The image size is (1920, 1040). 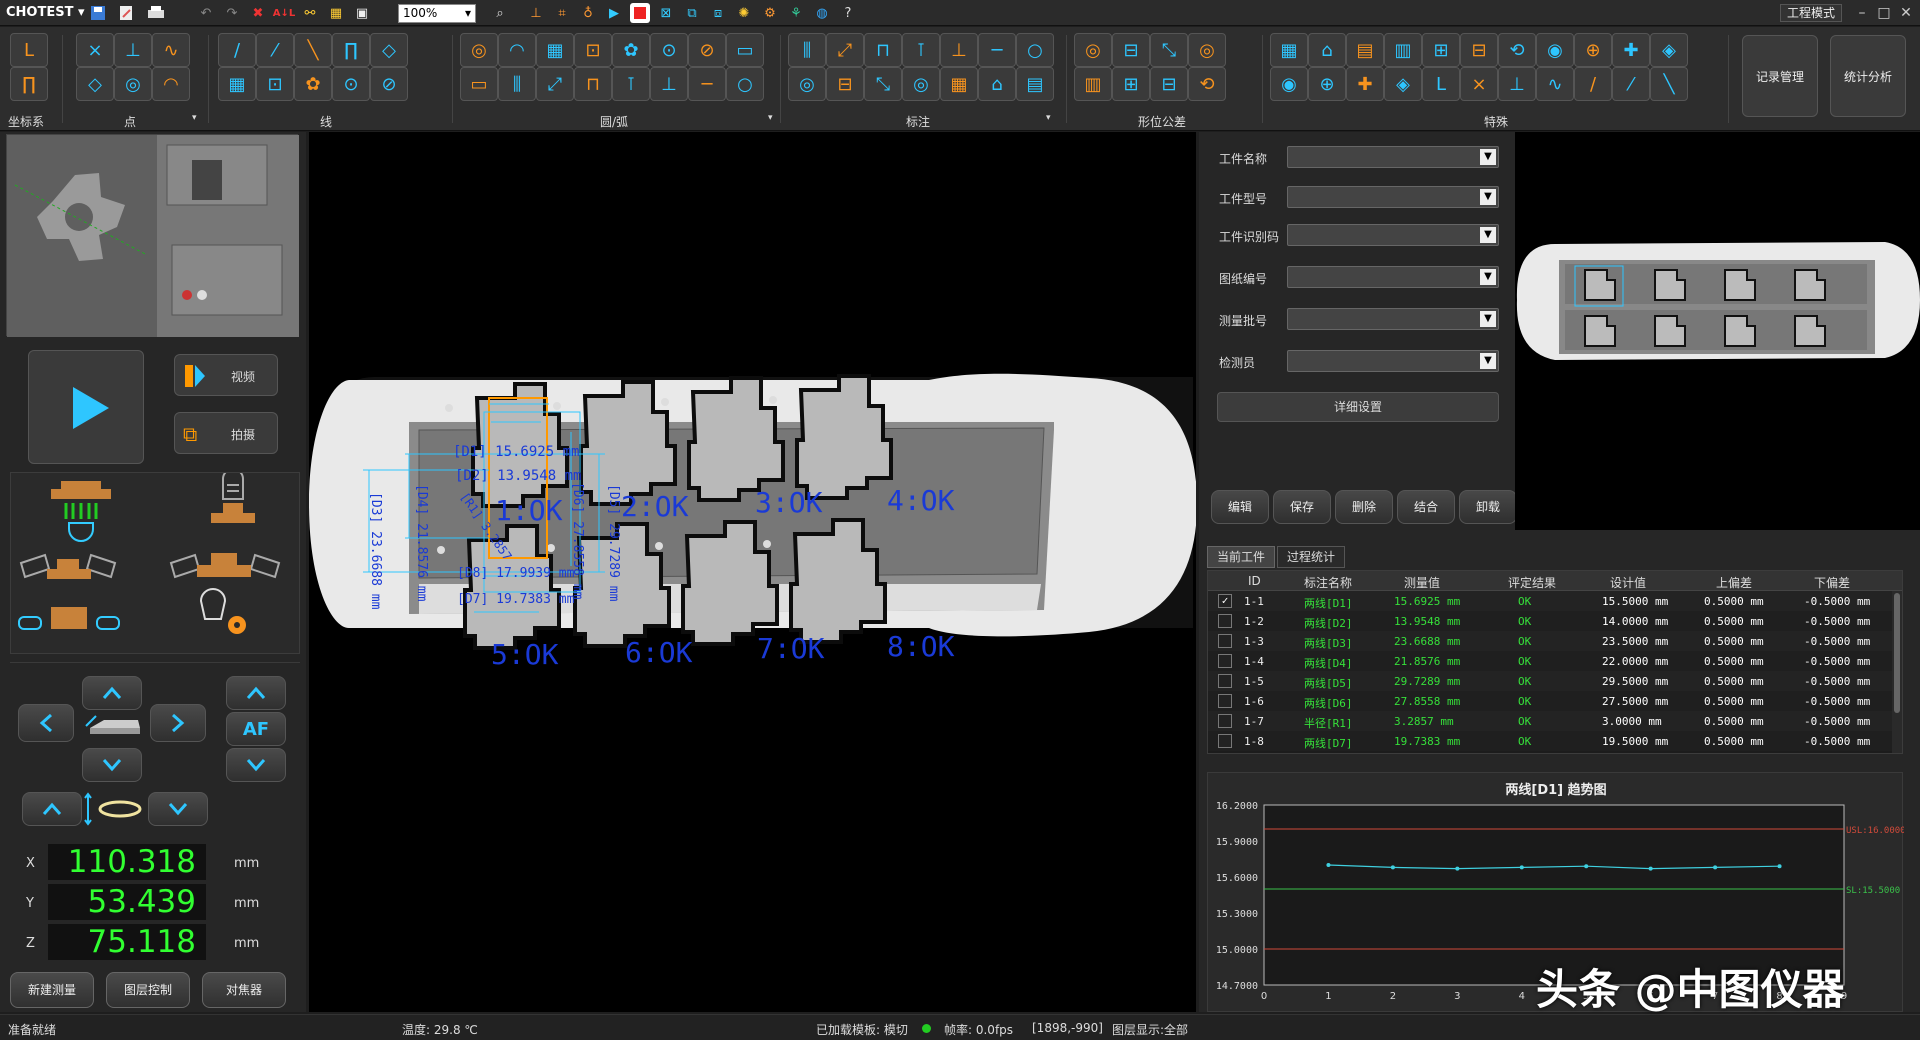 I want to click on ribbon-tool-button: ▭, so click(x=479, y=84).